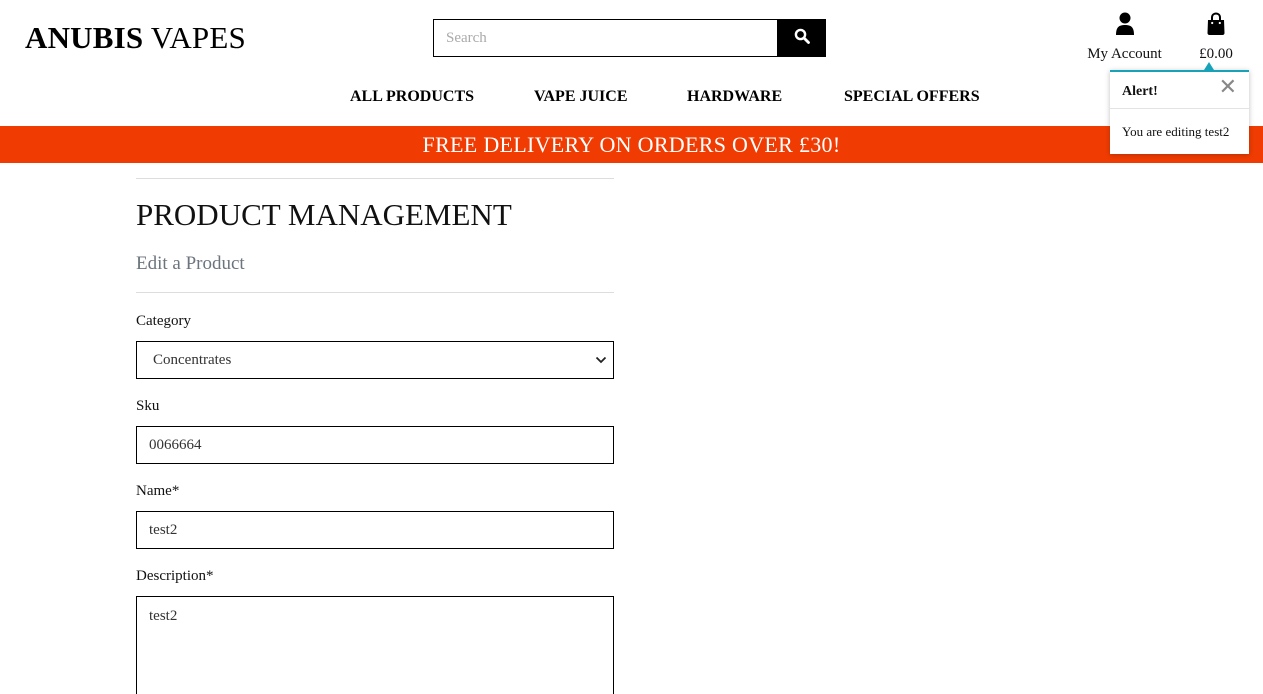 The image size is (1263, 694). What do you see at coordinates (375, 178) in the screenshot?
I see `divider-top` at bounding box center [375, 178].